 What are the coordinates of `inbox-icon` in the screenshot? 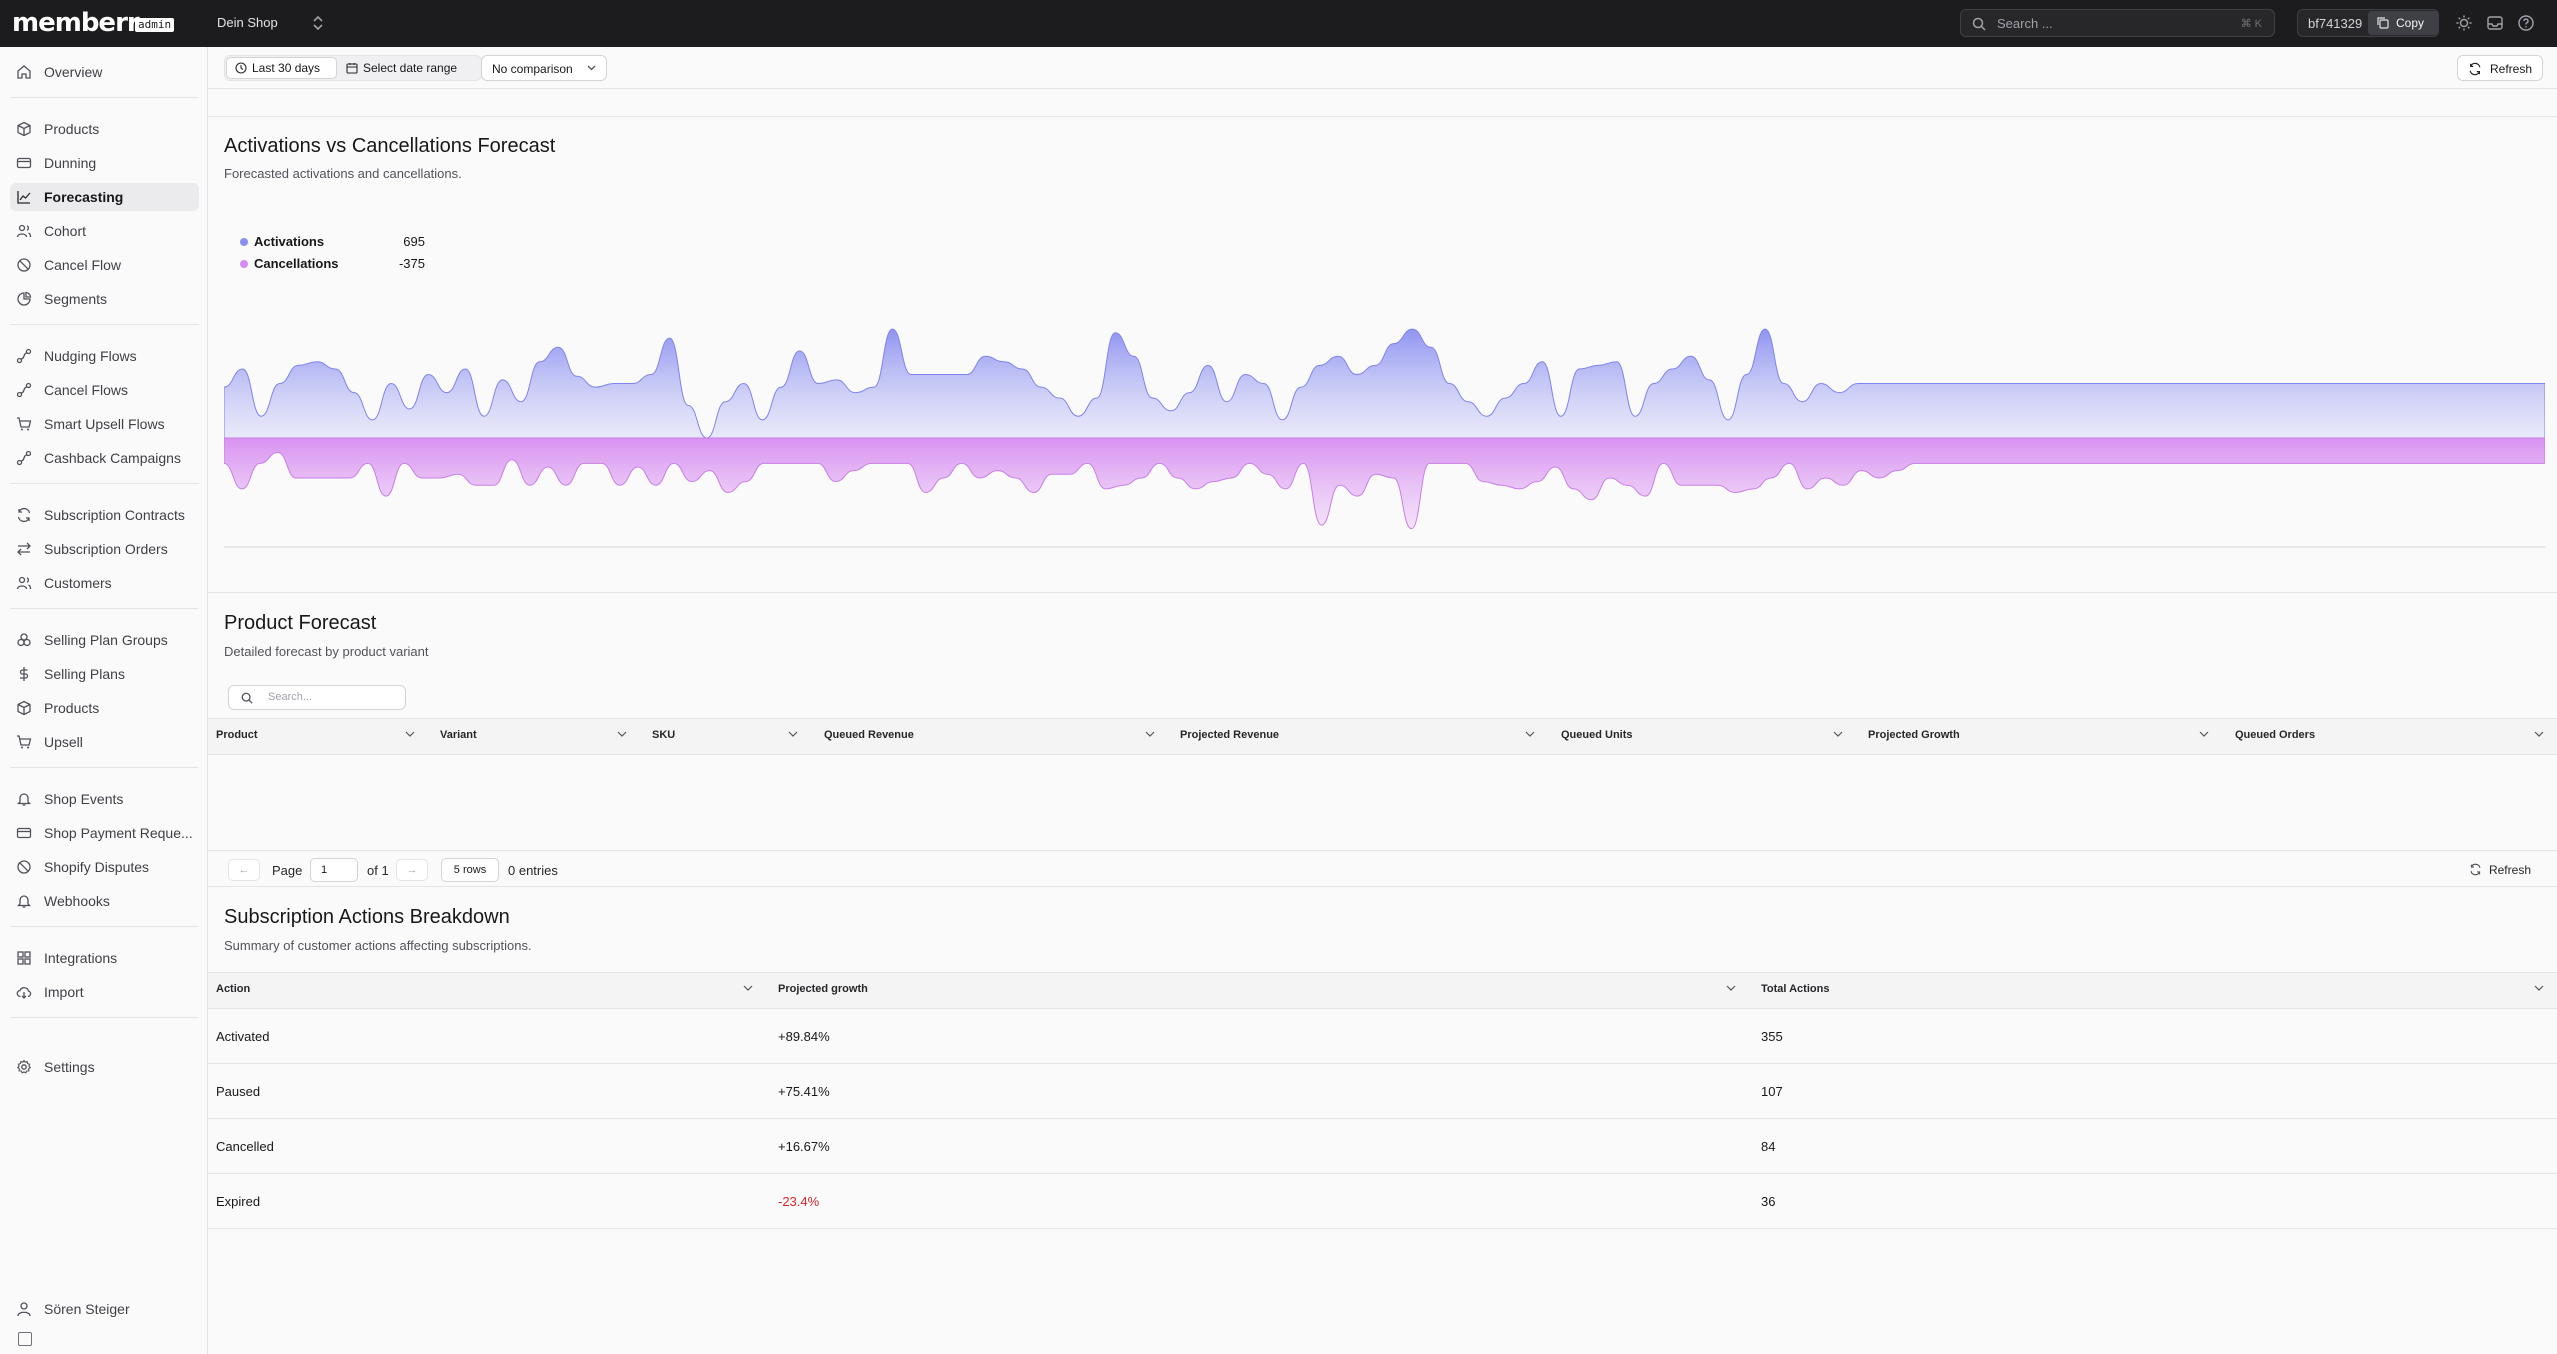 It's located at (2495, 23).